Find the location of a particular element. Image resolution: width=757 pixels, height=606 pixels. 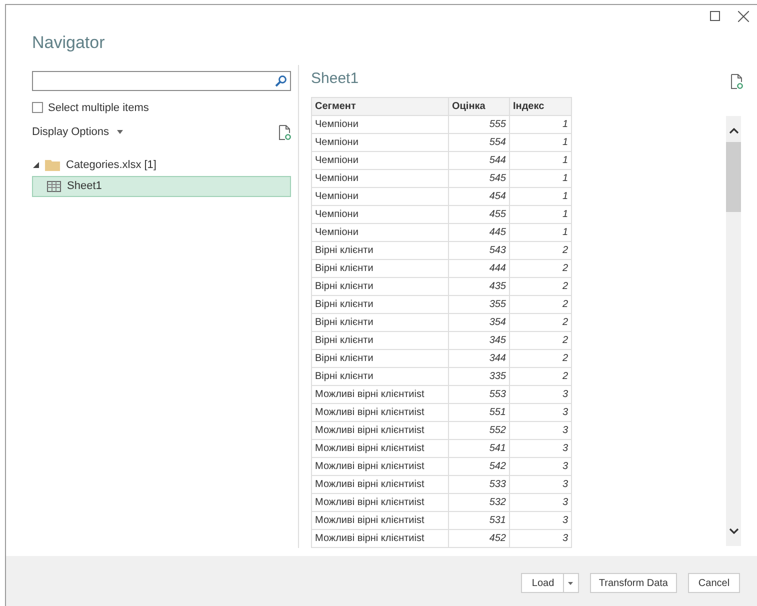

table-cell: 531 is located at coordinates (479, 520).